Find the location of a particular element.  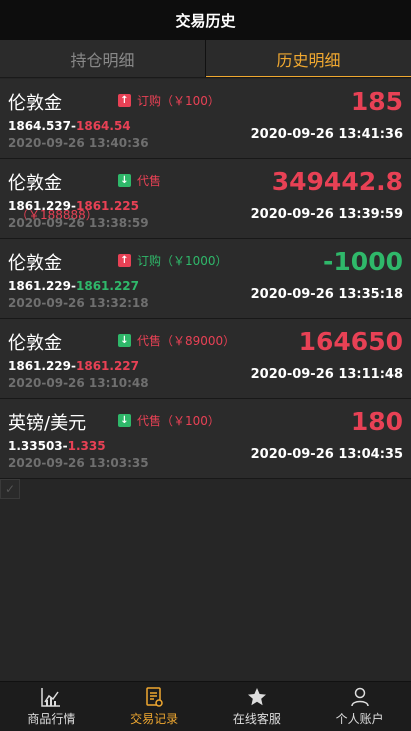

profit-amount: -1000 is located at coordinates (363, 261).